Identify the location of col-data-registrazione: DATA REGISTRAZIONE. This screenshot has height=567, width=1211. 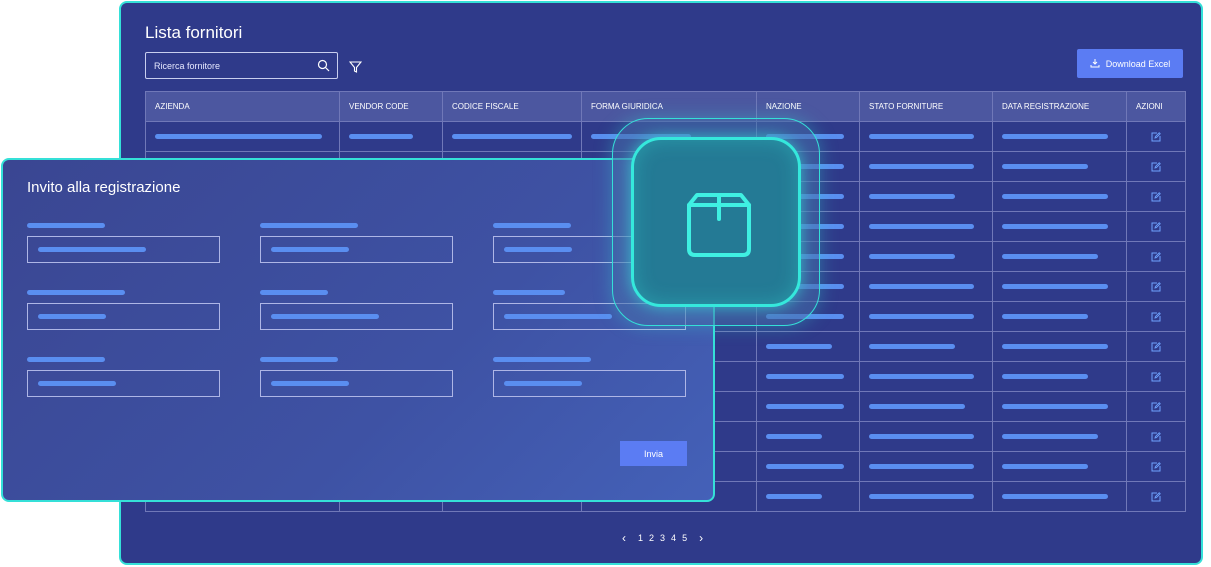
(1059, 106).